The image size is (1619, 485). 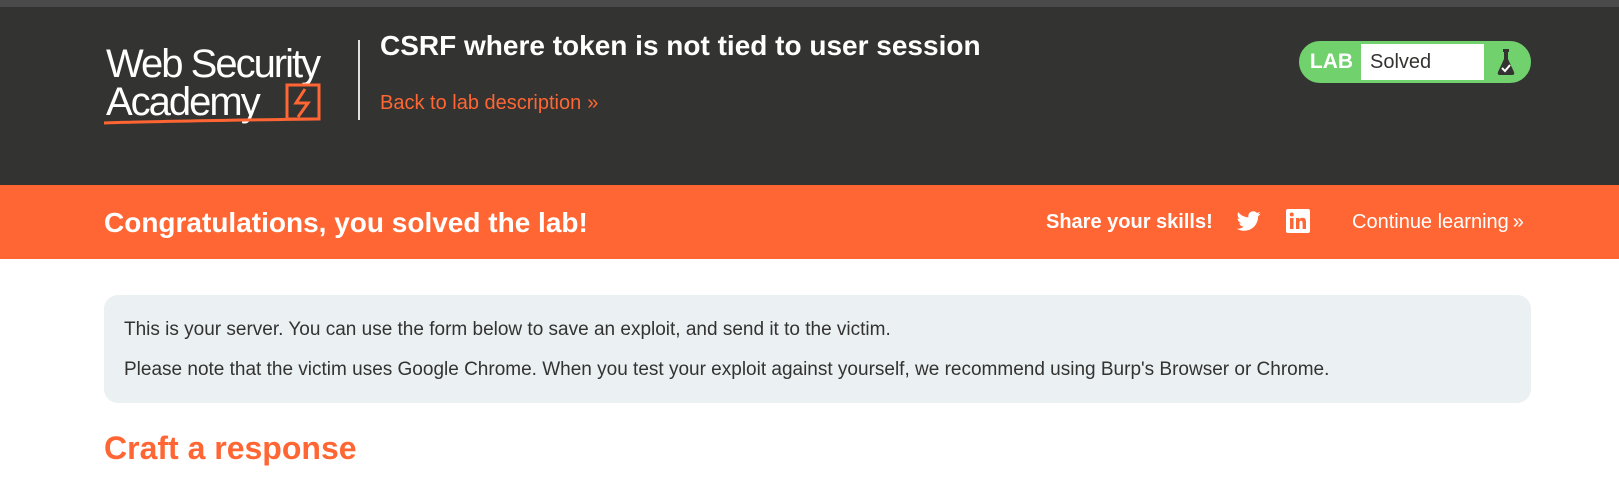 I want to click on web-security-academy-logo: Web Security Academy, so click(x=232, y=87).